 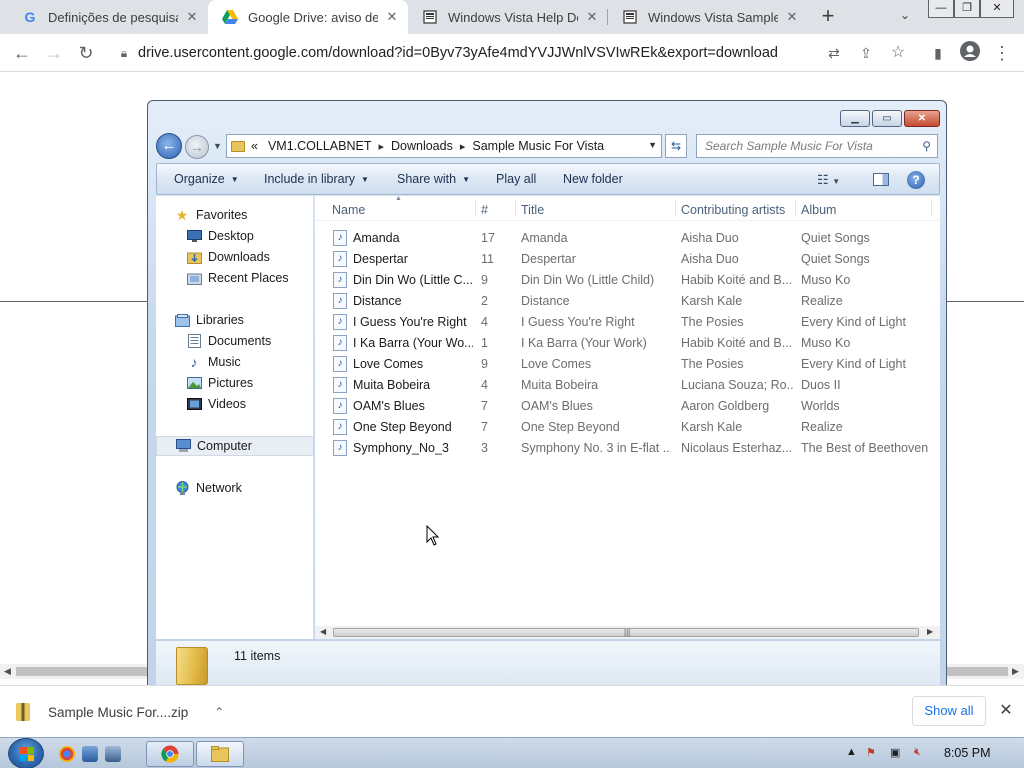 I want to click on forward-button-icon: →, so click(x=197, y=147).